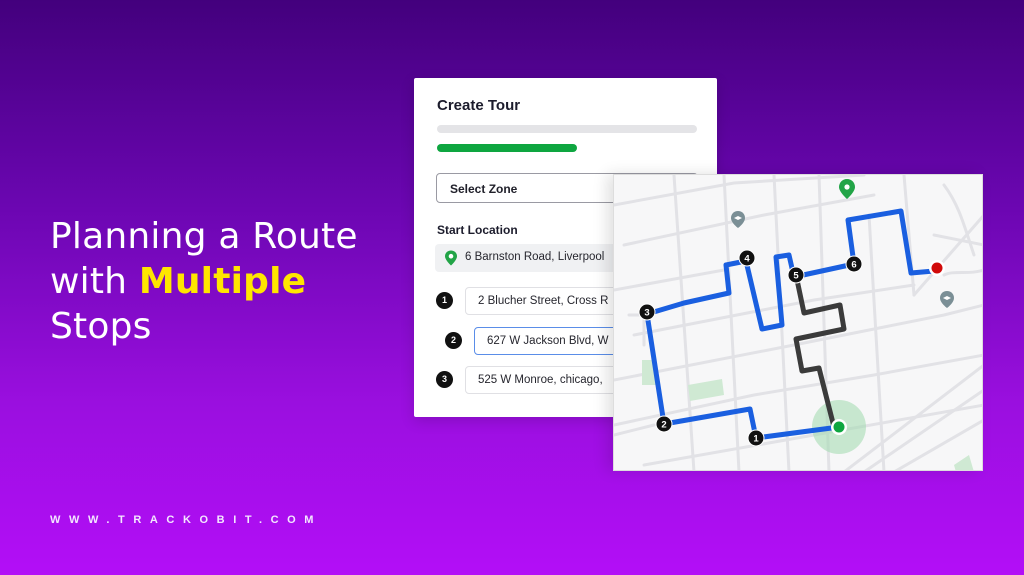 The height and width of the screenshot is (575, 1024). What do you see at coordinates (664, 424) in the screenshot?
I see `route-stop-marker: 2` at bounding box center [664, 424].